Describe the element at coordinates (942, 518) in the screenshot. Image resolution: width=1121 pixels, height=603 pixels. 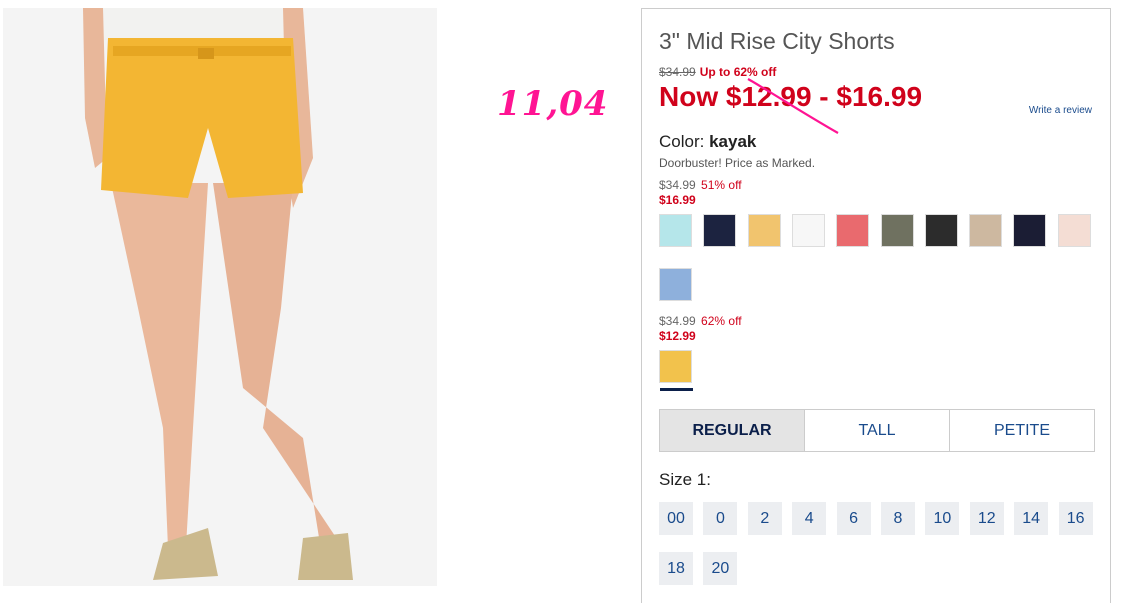
I see `size-option-10: 10` at that location.